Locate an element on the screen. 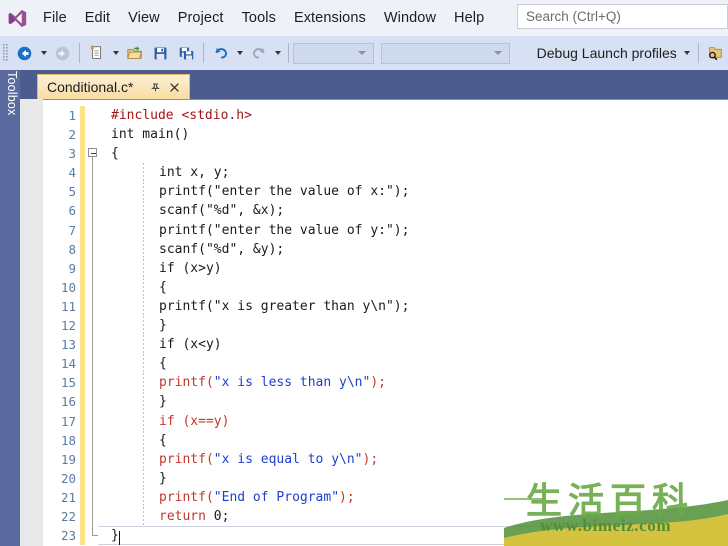 This screenshot has height=546, width=728. menu-item-file: File is located at coordinates (55, 18).